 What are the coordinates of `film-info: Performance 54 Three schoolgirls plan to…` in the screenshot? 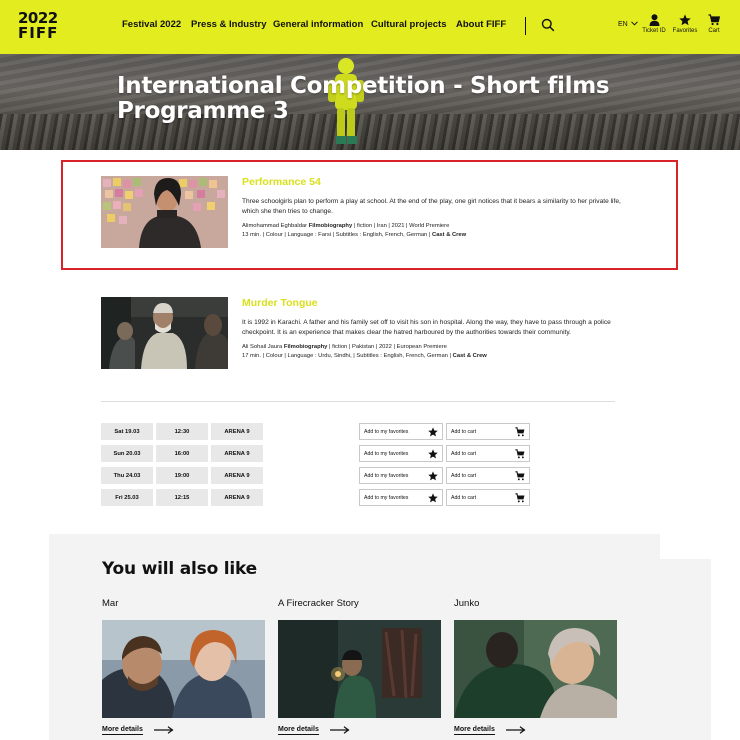 It's located at (432, 207).